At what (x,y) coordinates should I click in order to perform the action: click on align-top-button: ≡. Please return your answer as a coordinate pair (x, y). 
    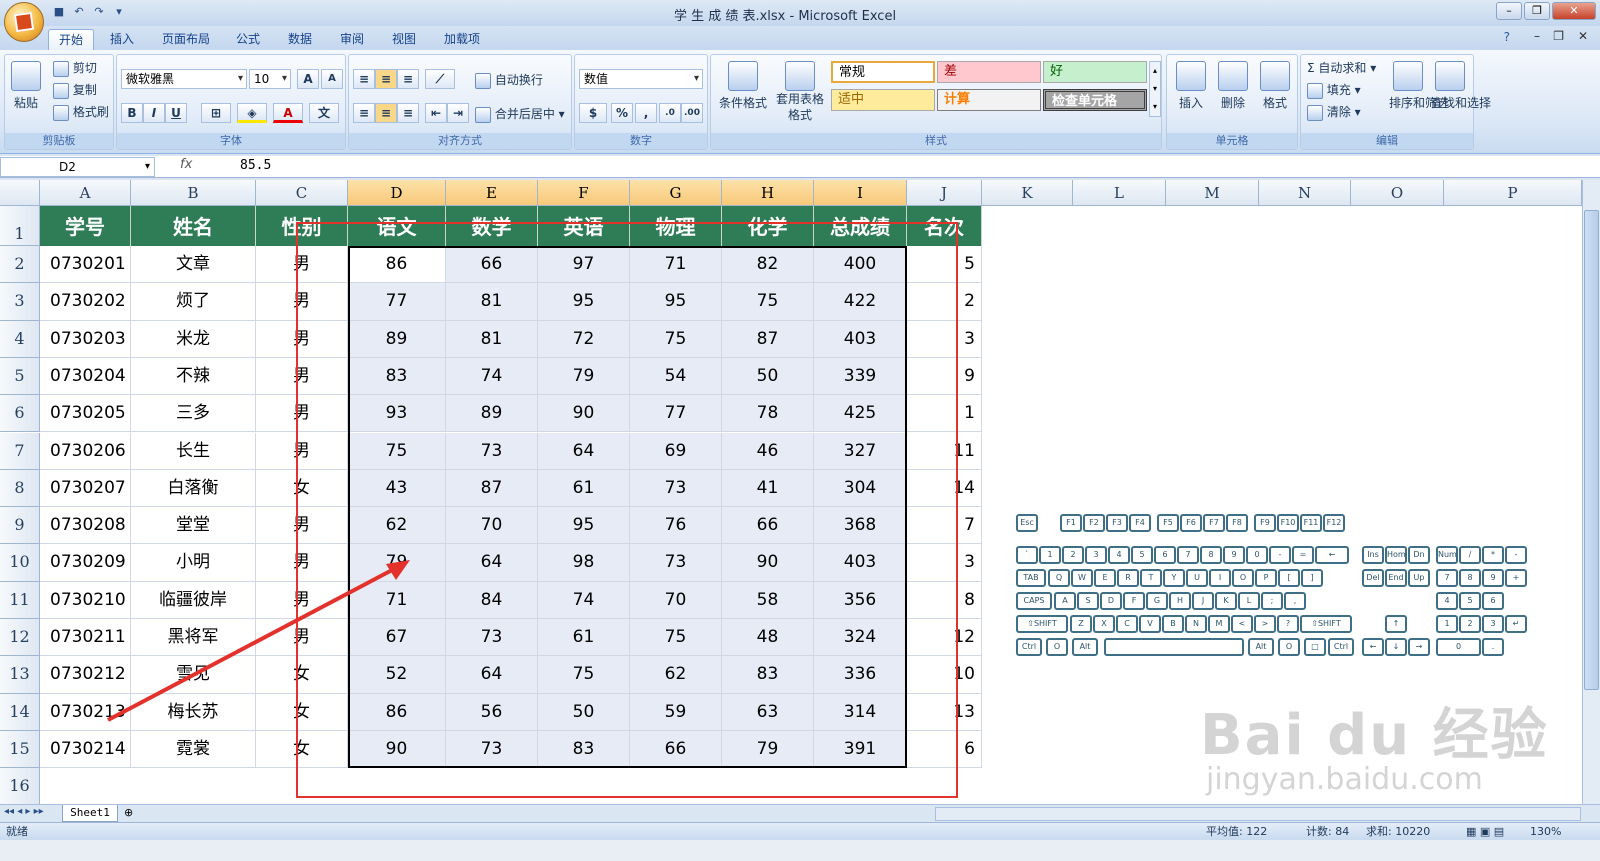
    Looking at the image, I should click on (364, 79).